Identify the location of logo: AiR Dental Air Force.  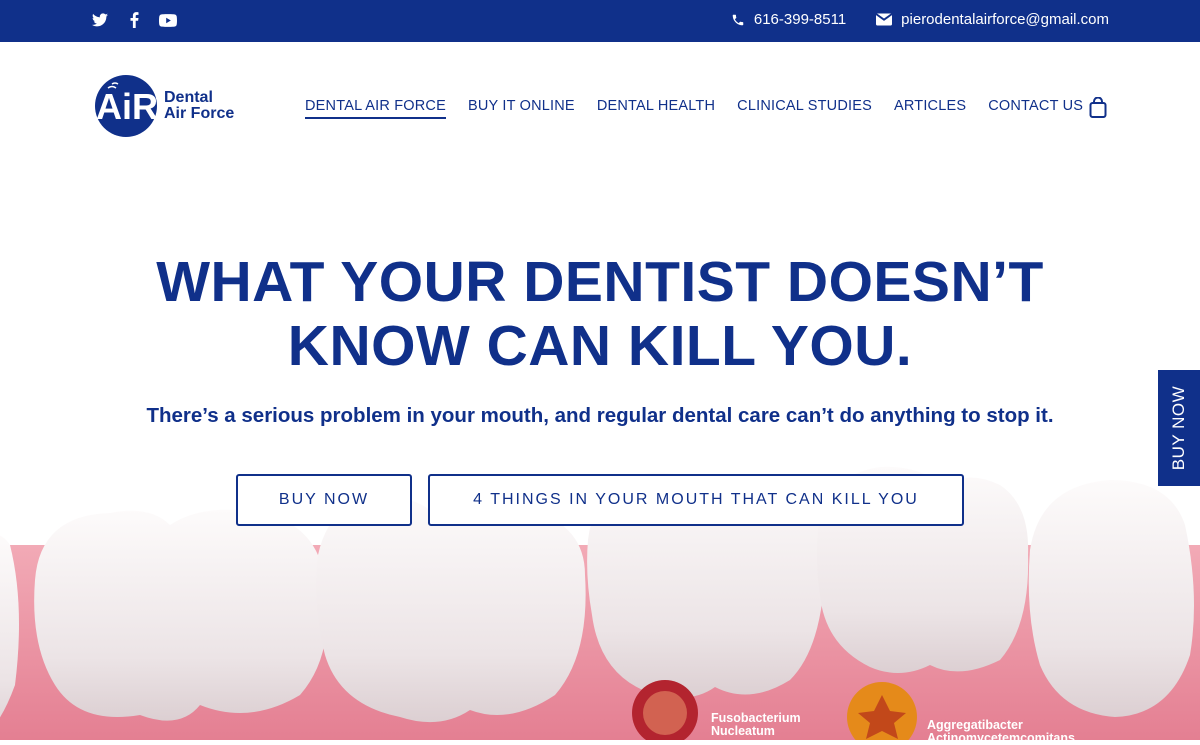
(164, 106).